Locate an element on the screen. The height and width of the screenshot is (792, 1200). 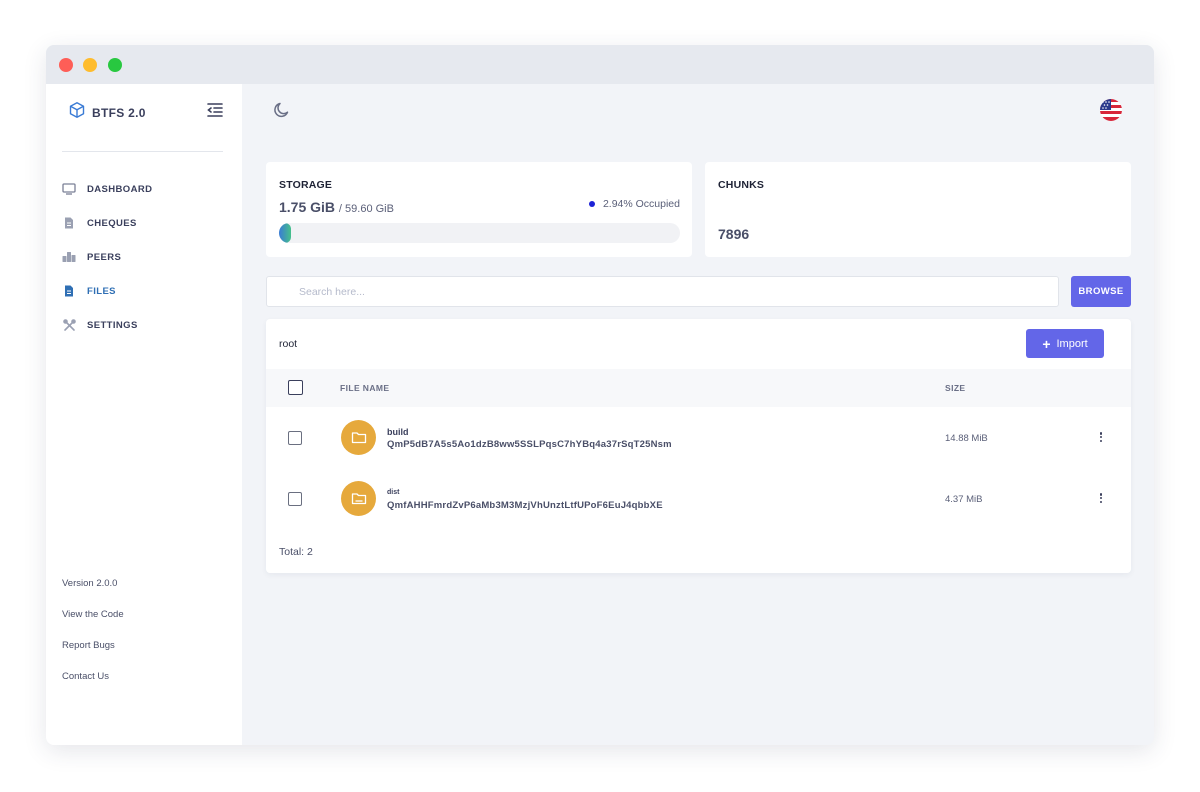
import-label: Import is located at coordinates (1072, 343).